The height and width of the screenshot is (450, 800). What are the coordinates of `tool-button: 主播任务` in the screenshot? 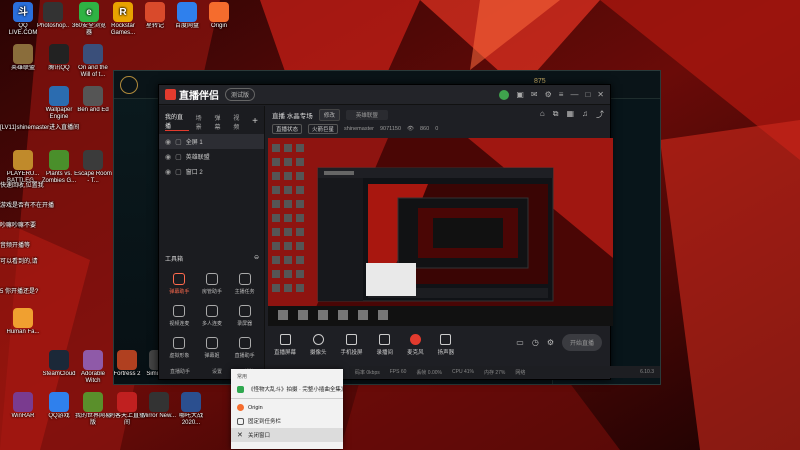 It's located at (244, 284).